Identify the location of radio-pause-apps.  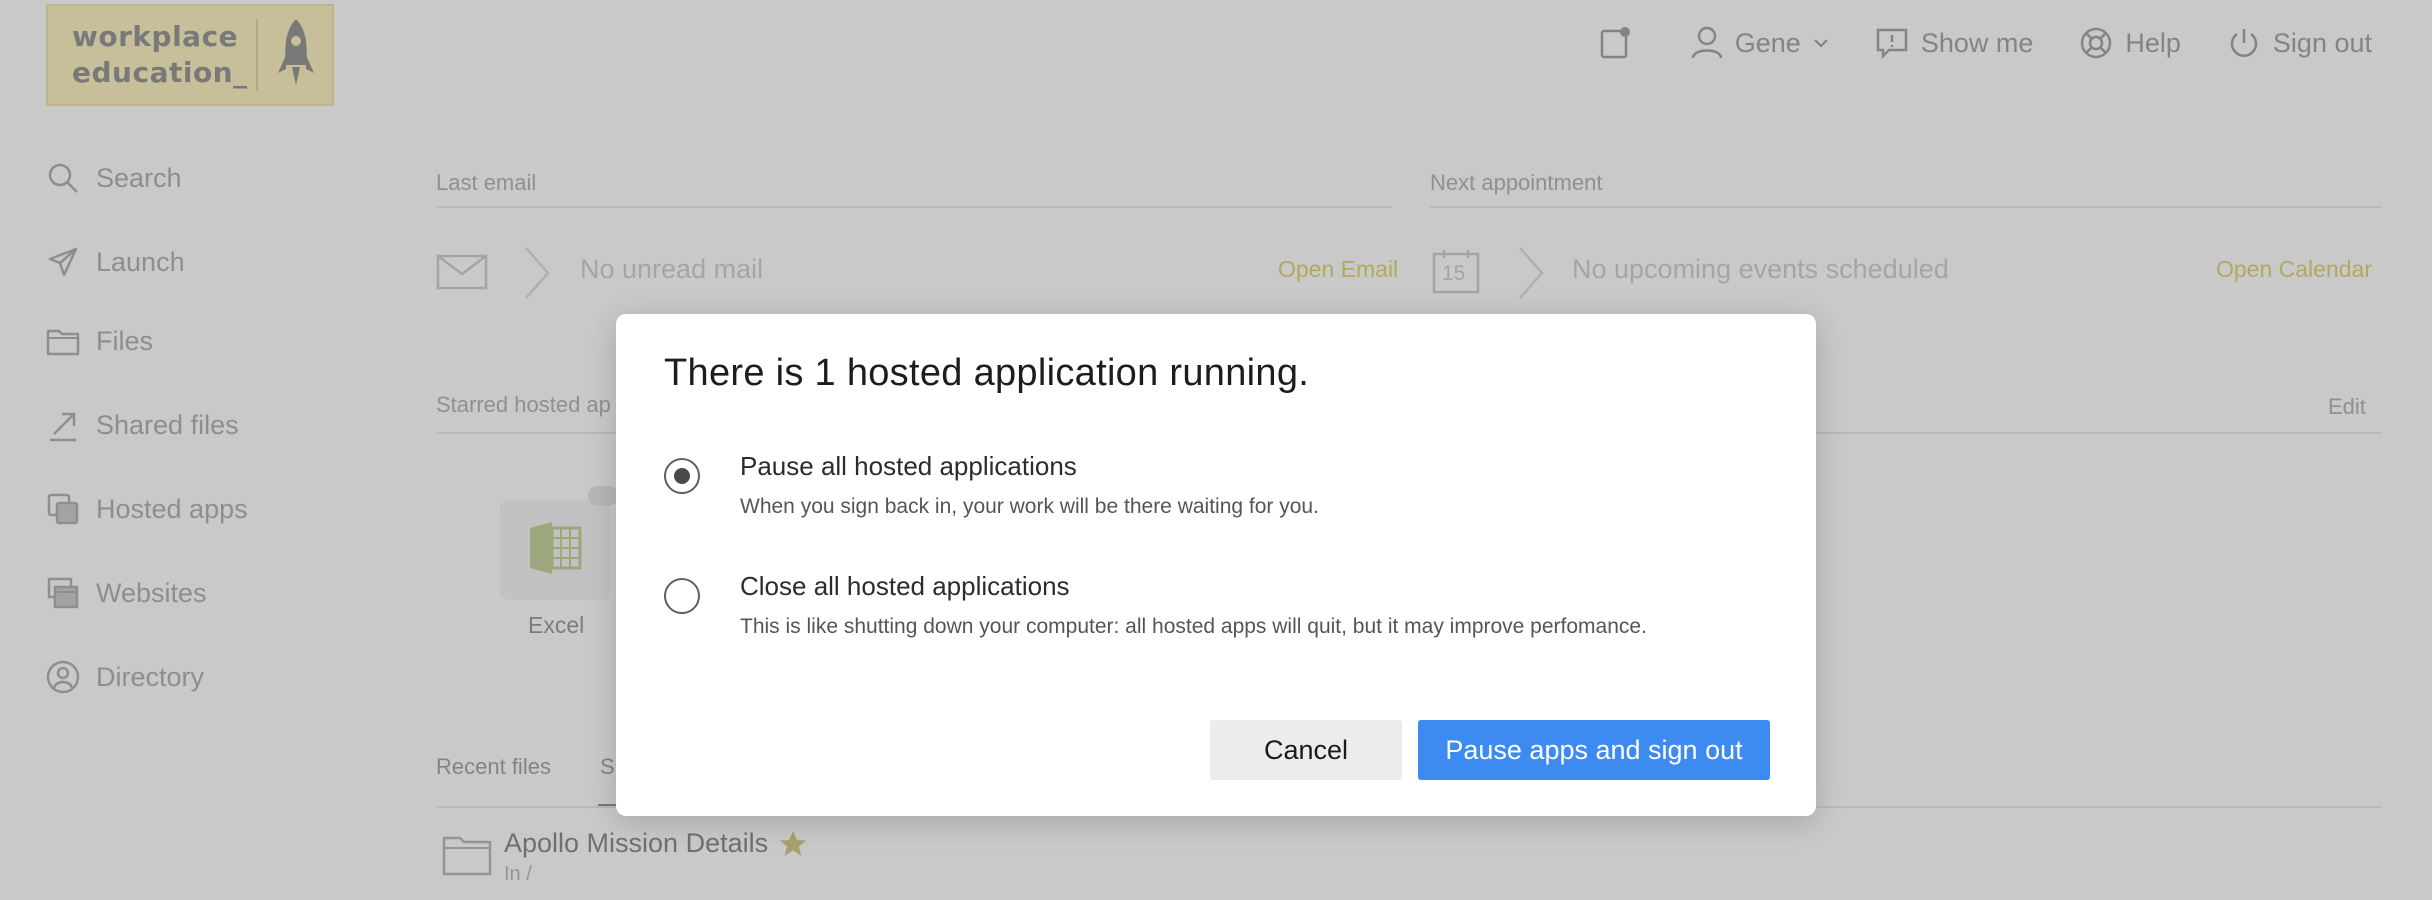
(682, 476).